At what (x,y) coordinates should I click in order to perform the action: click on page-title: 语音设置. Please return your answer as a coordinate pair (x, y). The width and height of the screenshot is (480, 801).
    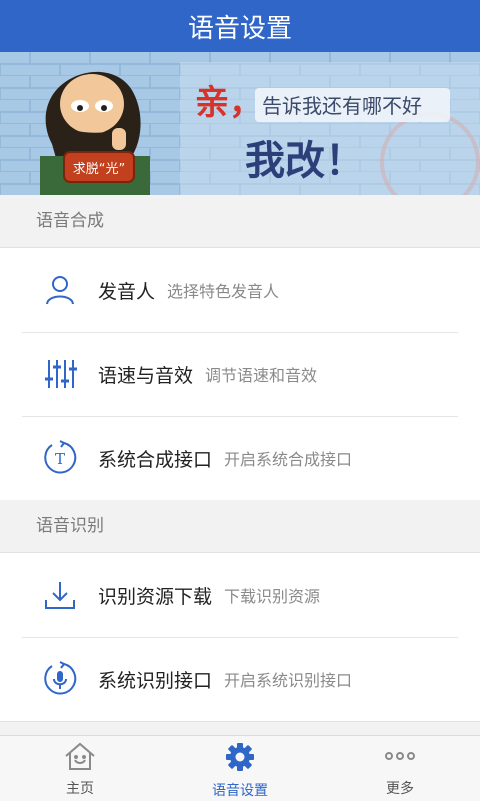
    Looking at the image, I should click on (239, 28).